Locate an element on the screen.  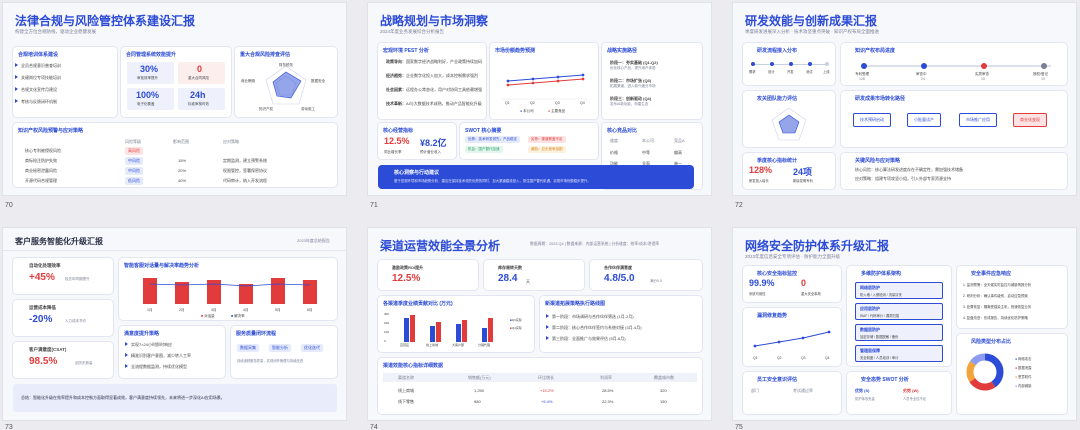
slide-subtitle: 季度研发进展深入分析 · 技术攻坚重点突破 · 知识产权布局全面推进 is located at coordinates (812, 31).